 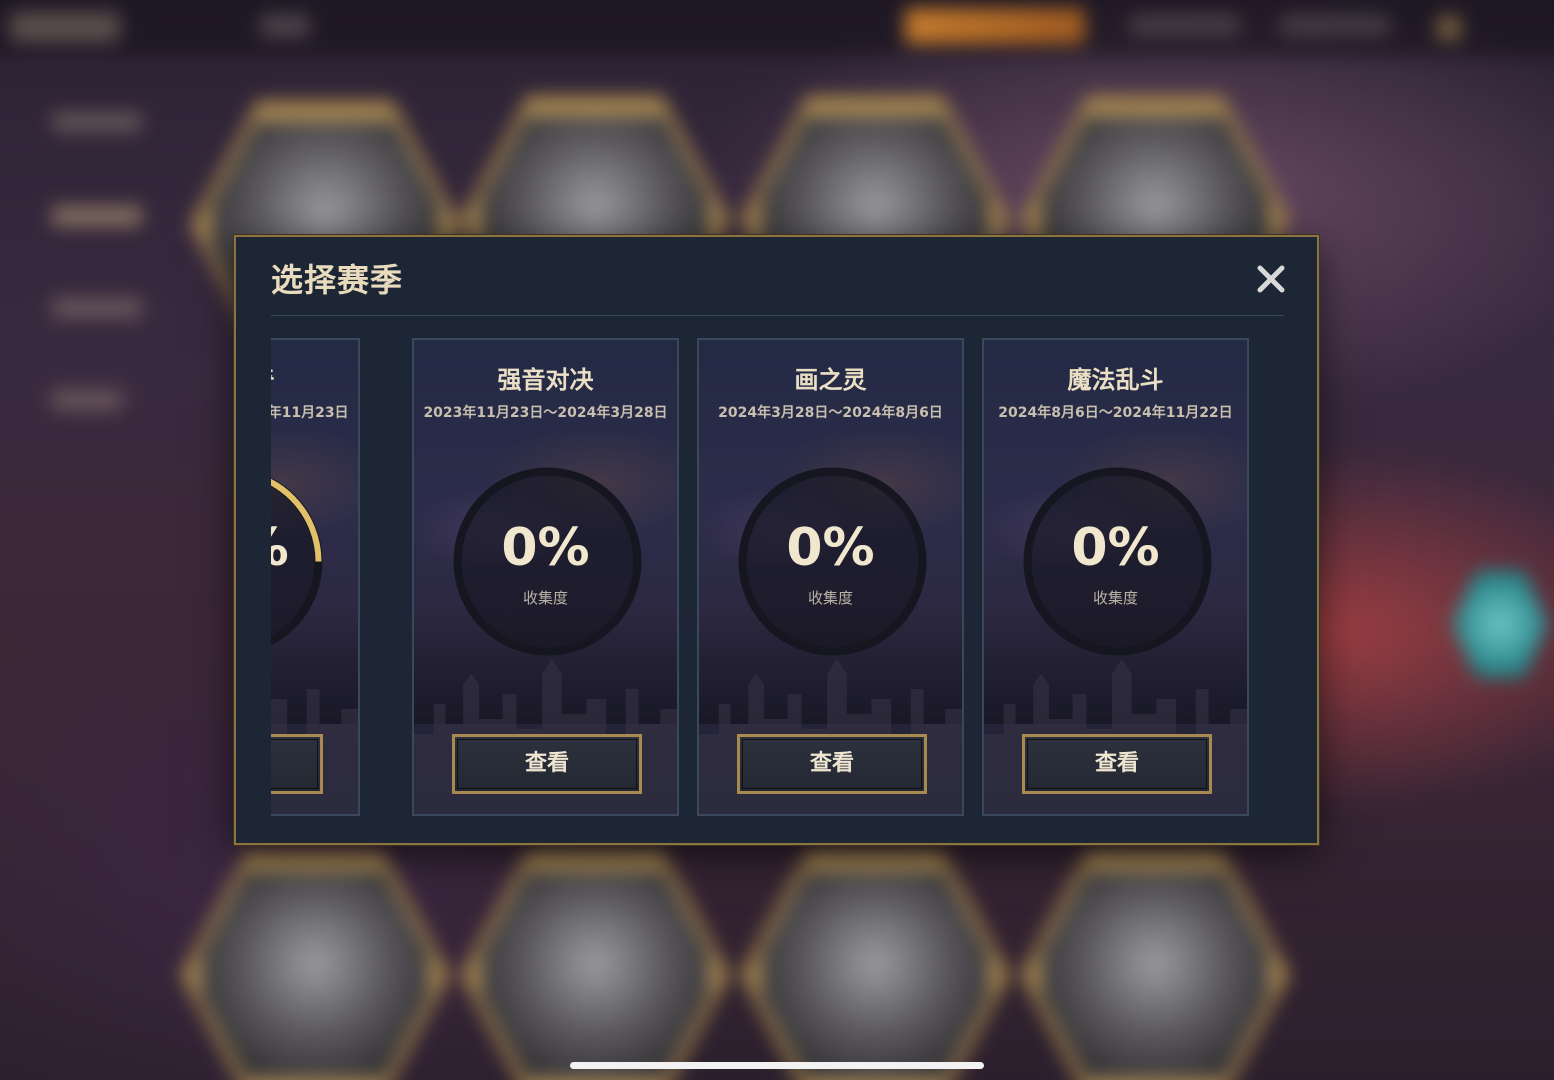 I want to click on season-title: 画之灵, so click(x=830, y=380).